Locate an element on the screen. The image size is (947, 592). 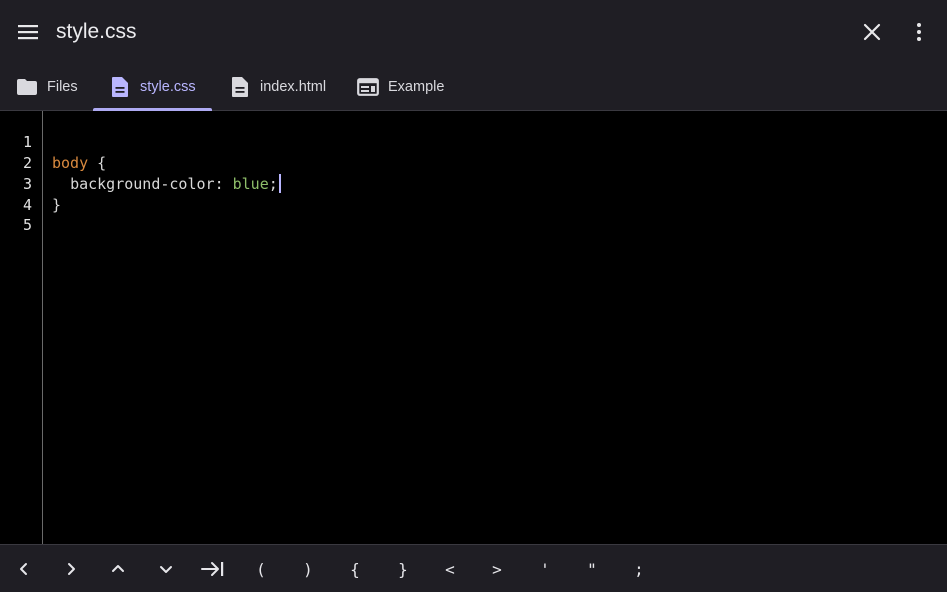
code-text: { is located at coordinates (97, 163).